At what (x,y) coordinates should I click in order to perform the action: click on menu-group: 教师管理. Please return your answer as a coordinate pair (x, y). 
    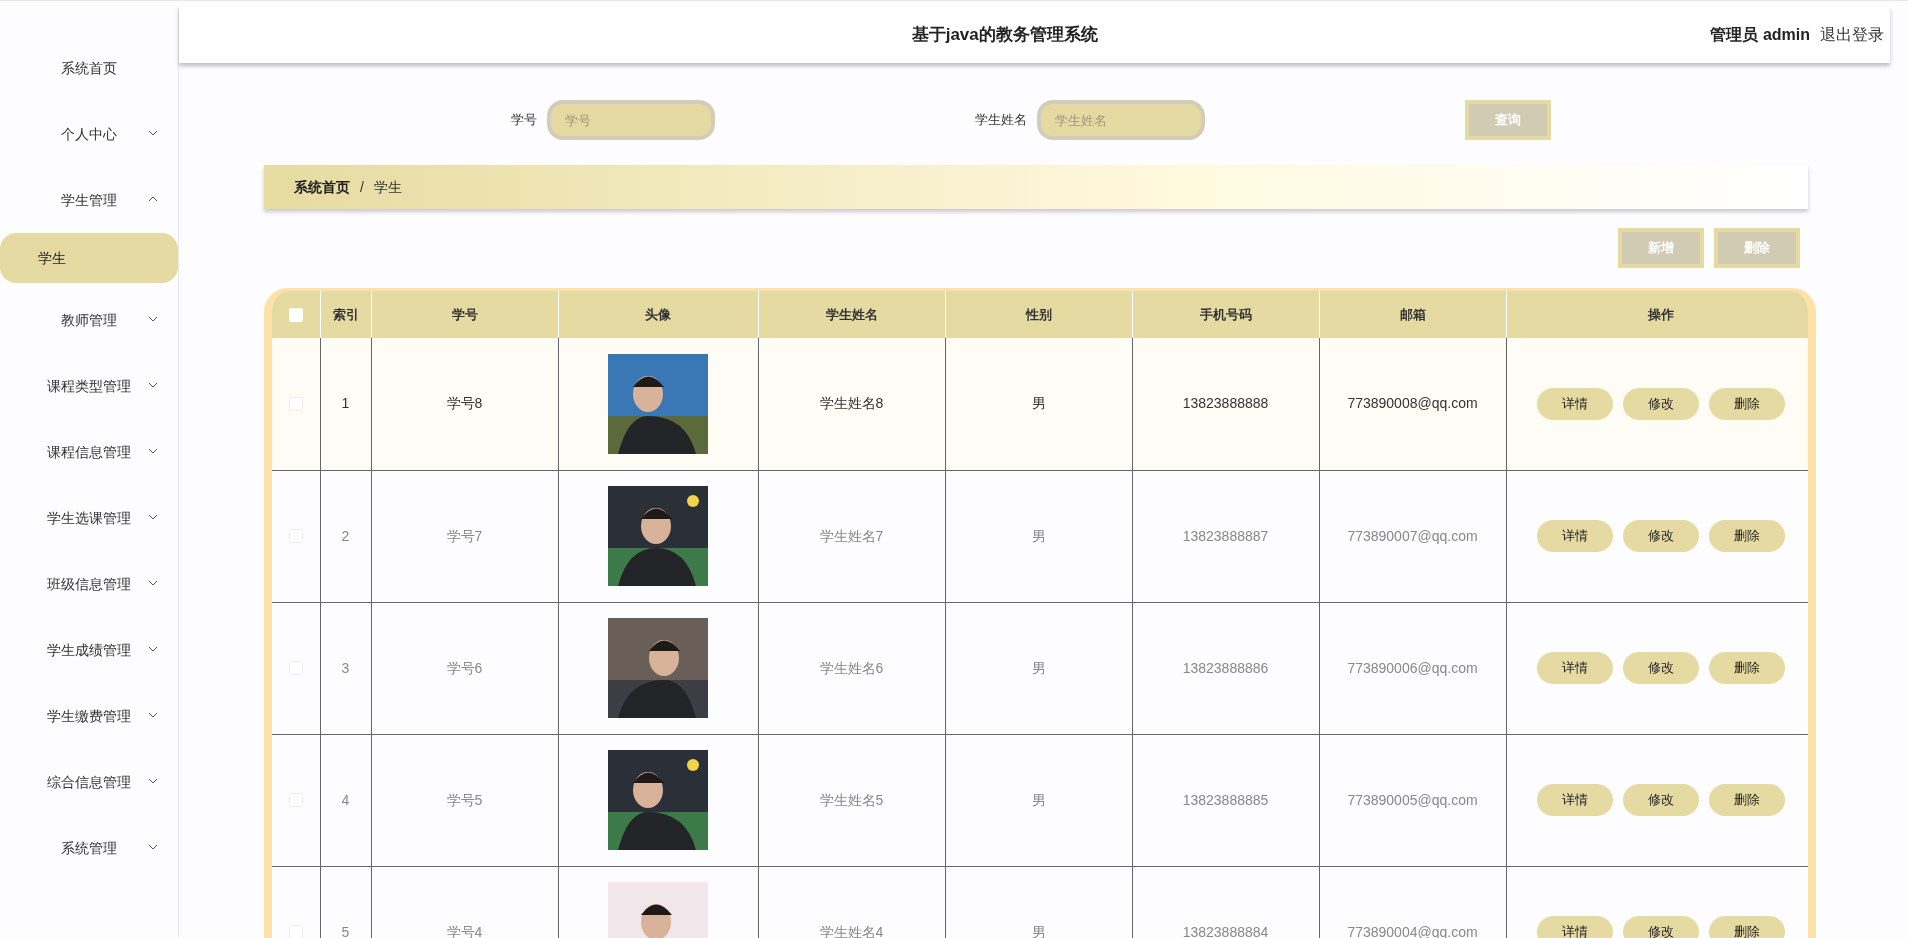
    Looking at the image, I should click on (89, 320).